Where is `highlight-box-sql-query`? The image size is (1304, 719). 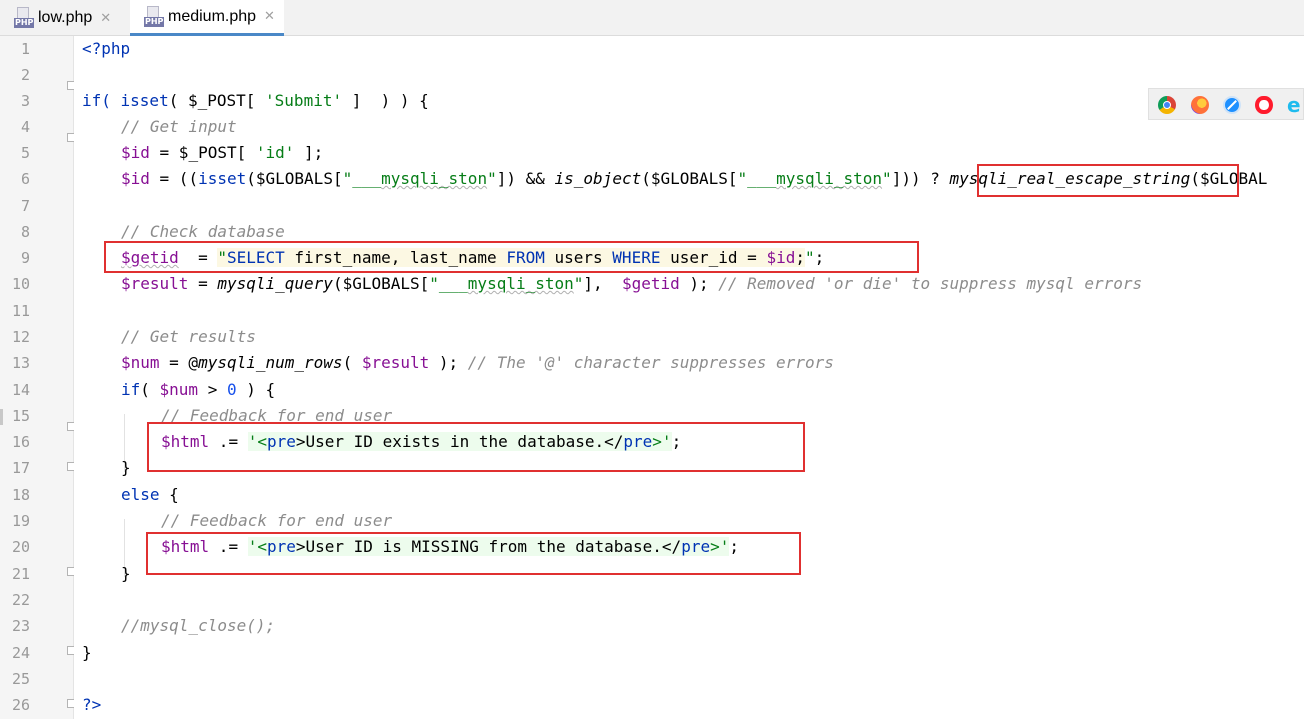
highlight-box-sql-query is located at coordinates (511, 257).